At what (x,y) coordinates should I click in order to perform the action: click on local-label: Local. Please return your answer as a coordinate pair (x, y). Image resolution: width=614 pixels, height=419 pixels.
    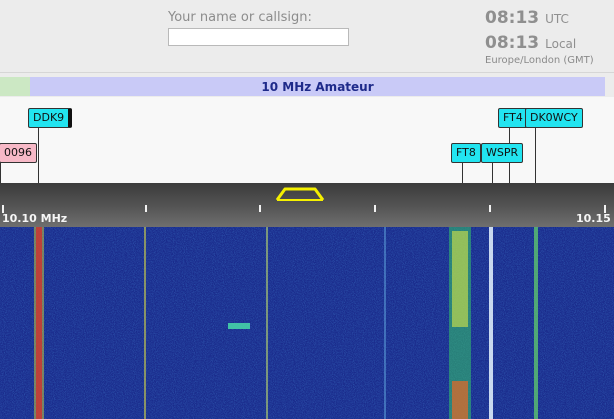
    Looking at the image, I should click on (561, 44).